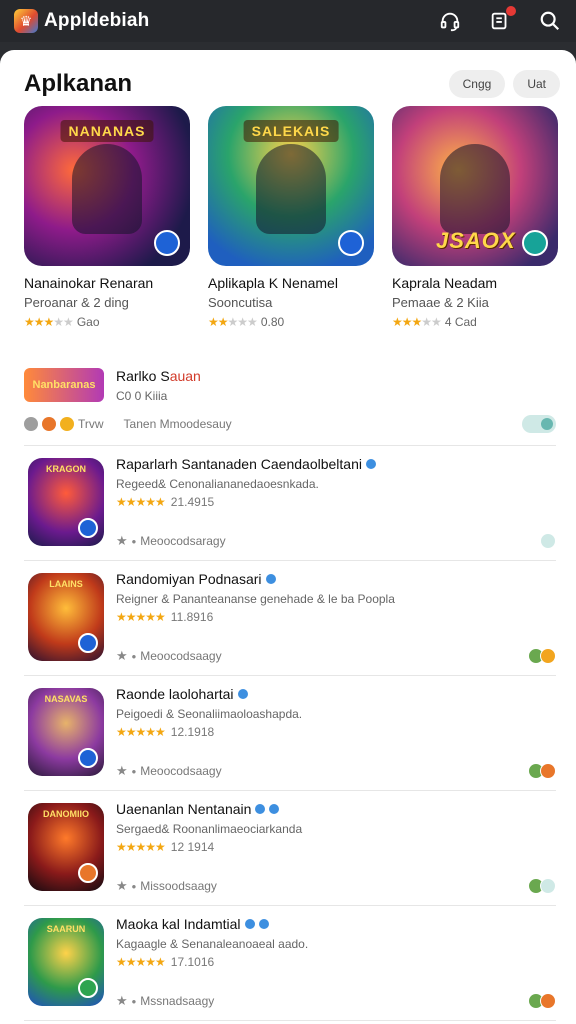 The image size is (576, 1024). I want to click on icon-logo-text: LAAINS, so click(66, 584).